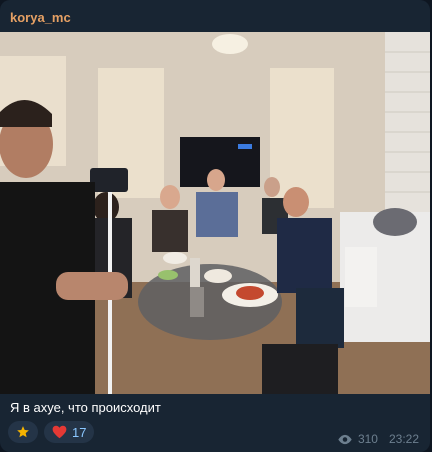 The width and height of the screenshot is (432, 452). Describe the element at coordinates (79, 432) in the screenshot. I see `reaction-heart-count: 17` at that location.